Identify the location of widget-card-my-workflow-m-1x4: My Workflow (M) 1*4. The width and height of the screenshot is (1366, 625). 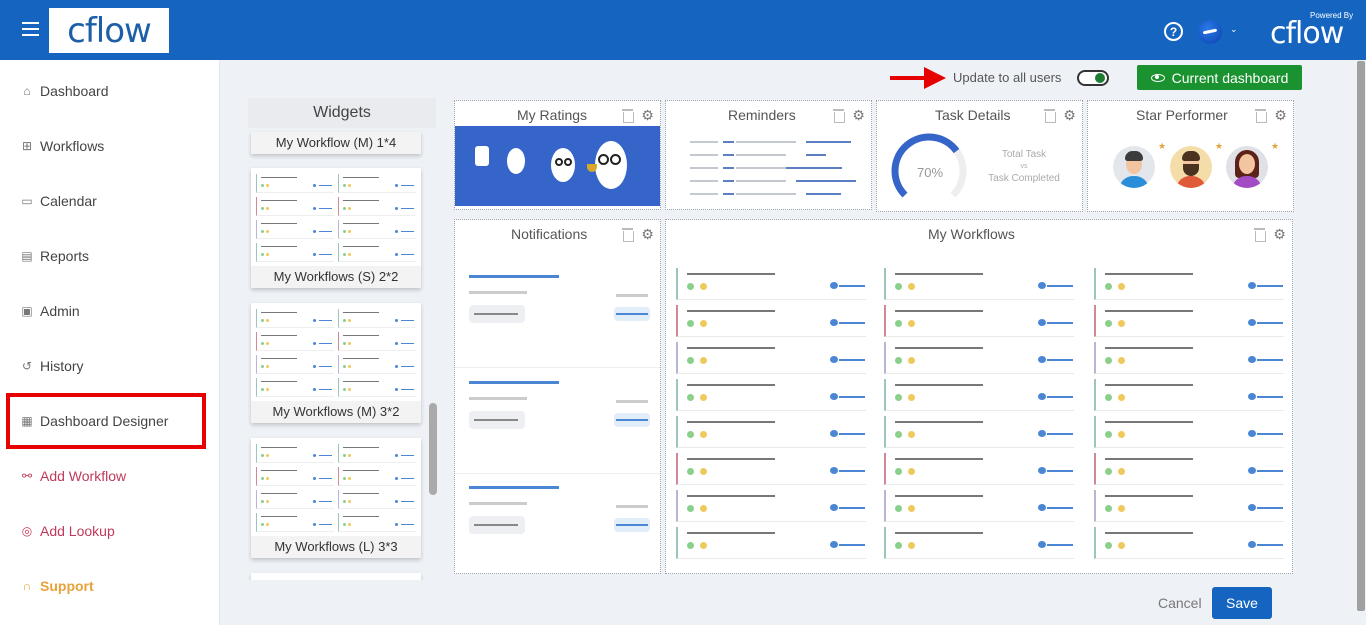
(336, 143).